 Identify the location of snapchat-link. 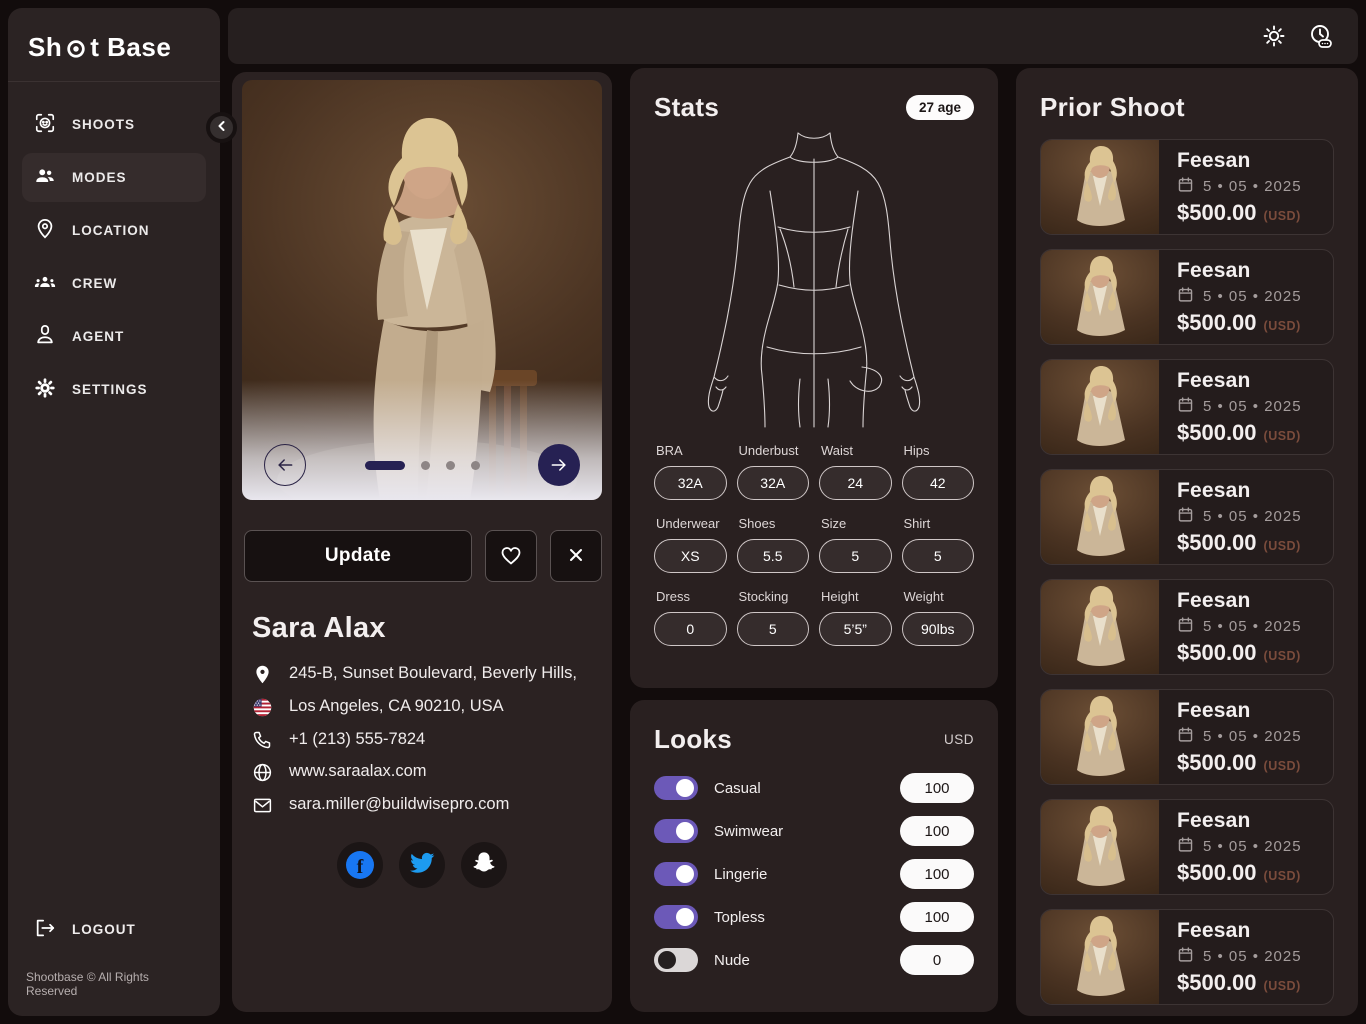
(484, 865).